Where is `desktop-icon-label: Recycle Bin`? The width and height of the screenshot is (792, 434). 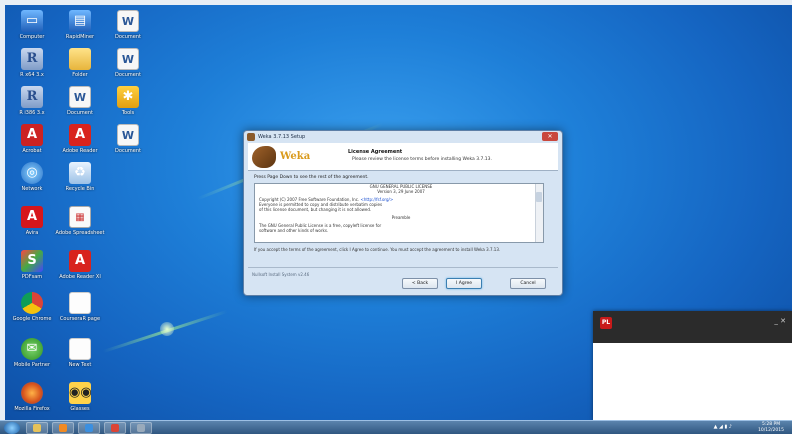
desktop-icon-label: Recycle Bin is located at coordinates (80, 189).